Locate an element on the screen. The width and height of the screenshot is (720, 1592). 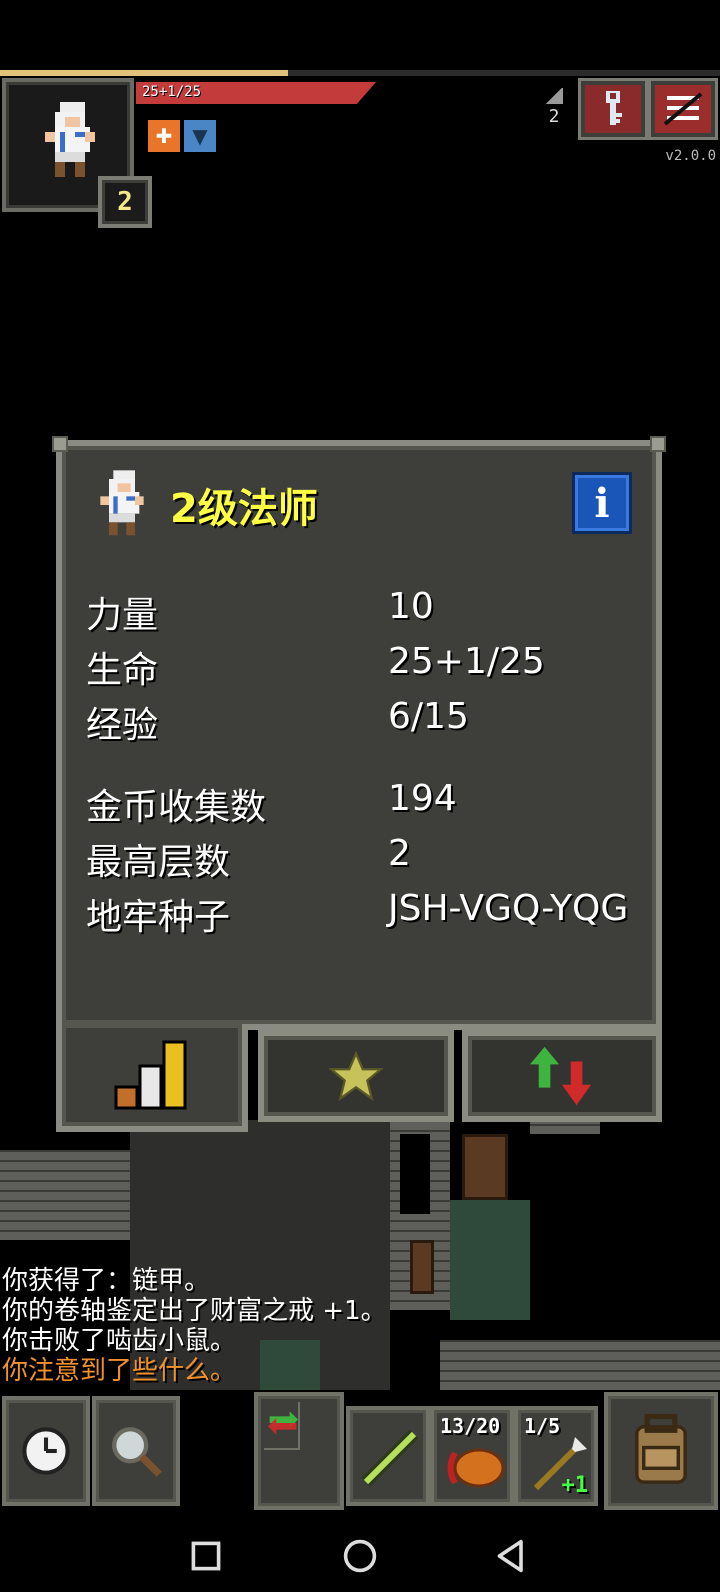
stat-row-strength: 力量 10 is located at coordinates (366, 611).